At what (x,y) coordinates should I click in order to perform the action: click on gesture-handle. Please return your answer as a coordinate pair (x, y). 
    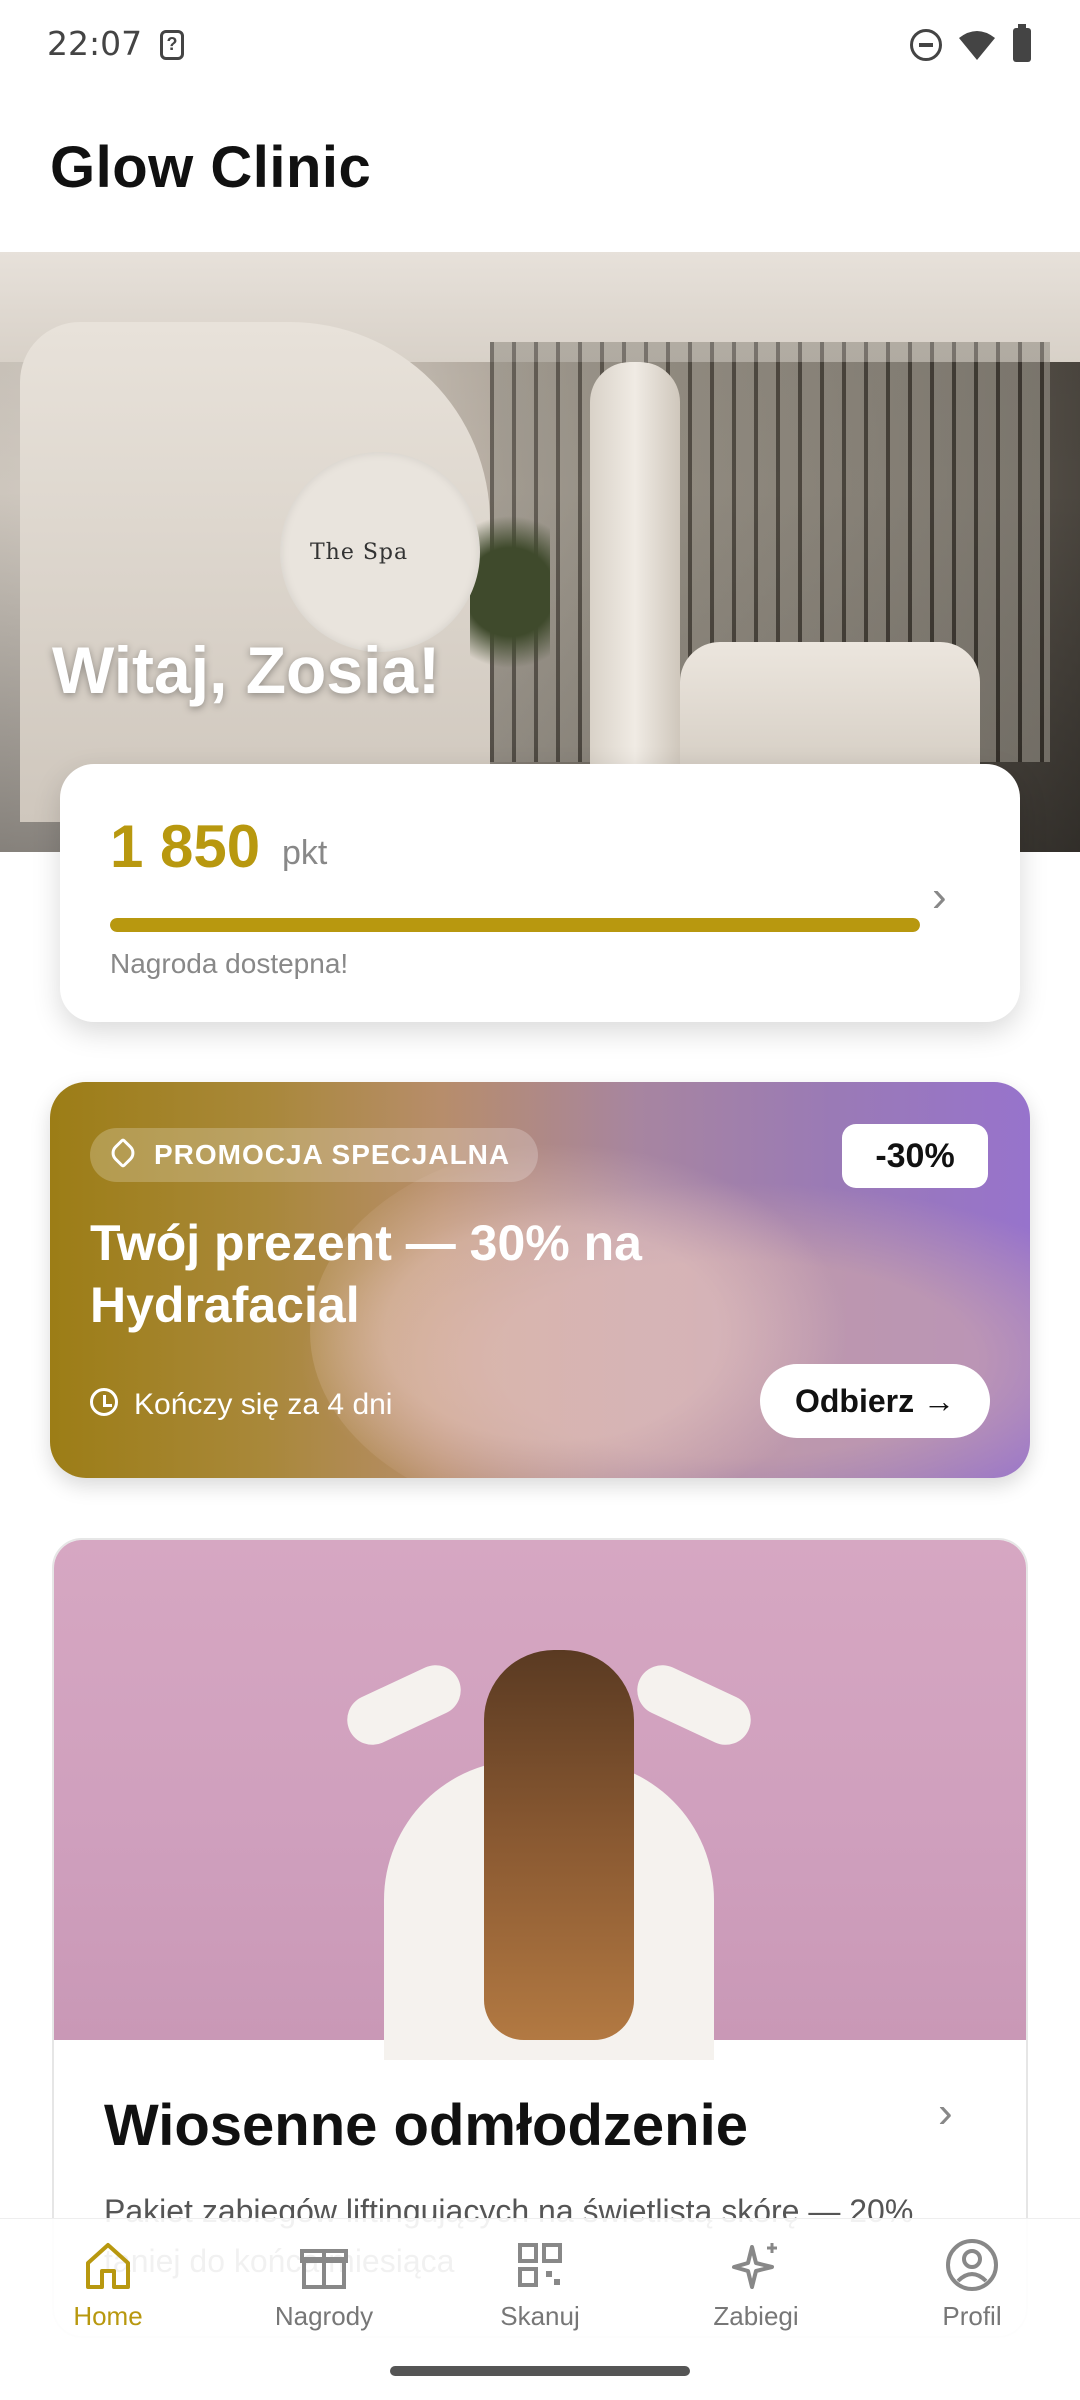
    Looking at the image, I should click on (540, 2371).